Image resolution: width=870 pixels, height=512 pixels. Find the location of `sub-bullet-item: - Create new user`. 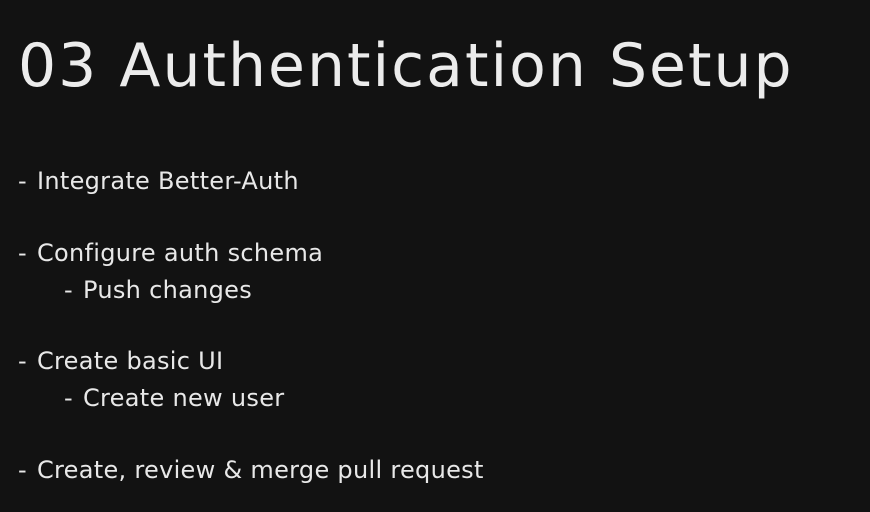

sub-bullet-item: - Create new user is located at coordinates (174, 398).